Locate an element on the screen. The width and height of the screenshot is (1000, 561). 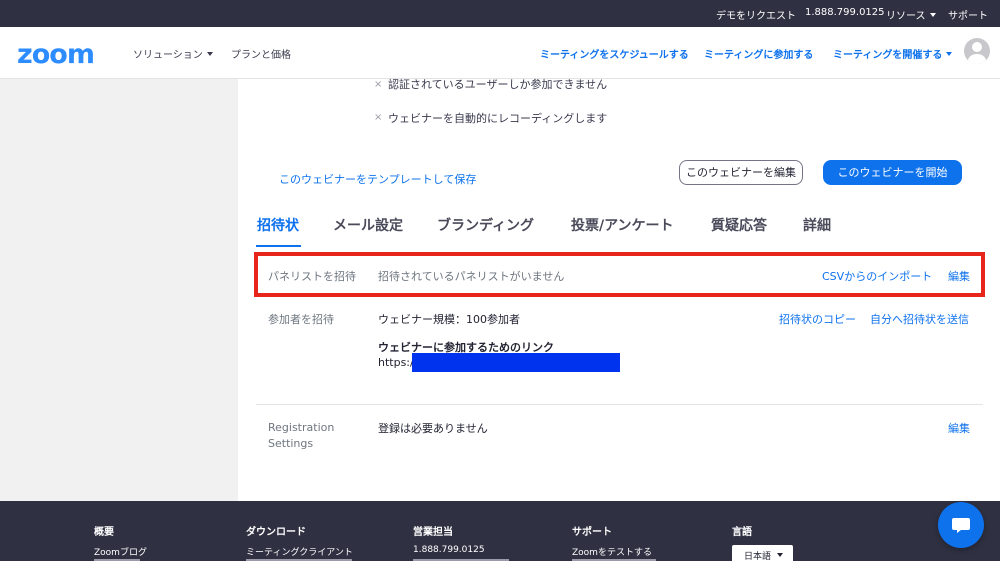
host-meeting-label: ミーティングを開催する is located at coordinates (888, 55).